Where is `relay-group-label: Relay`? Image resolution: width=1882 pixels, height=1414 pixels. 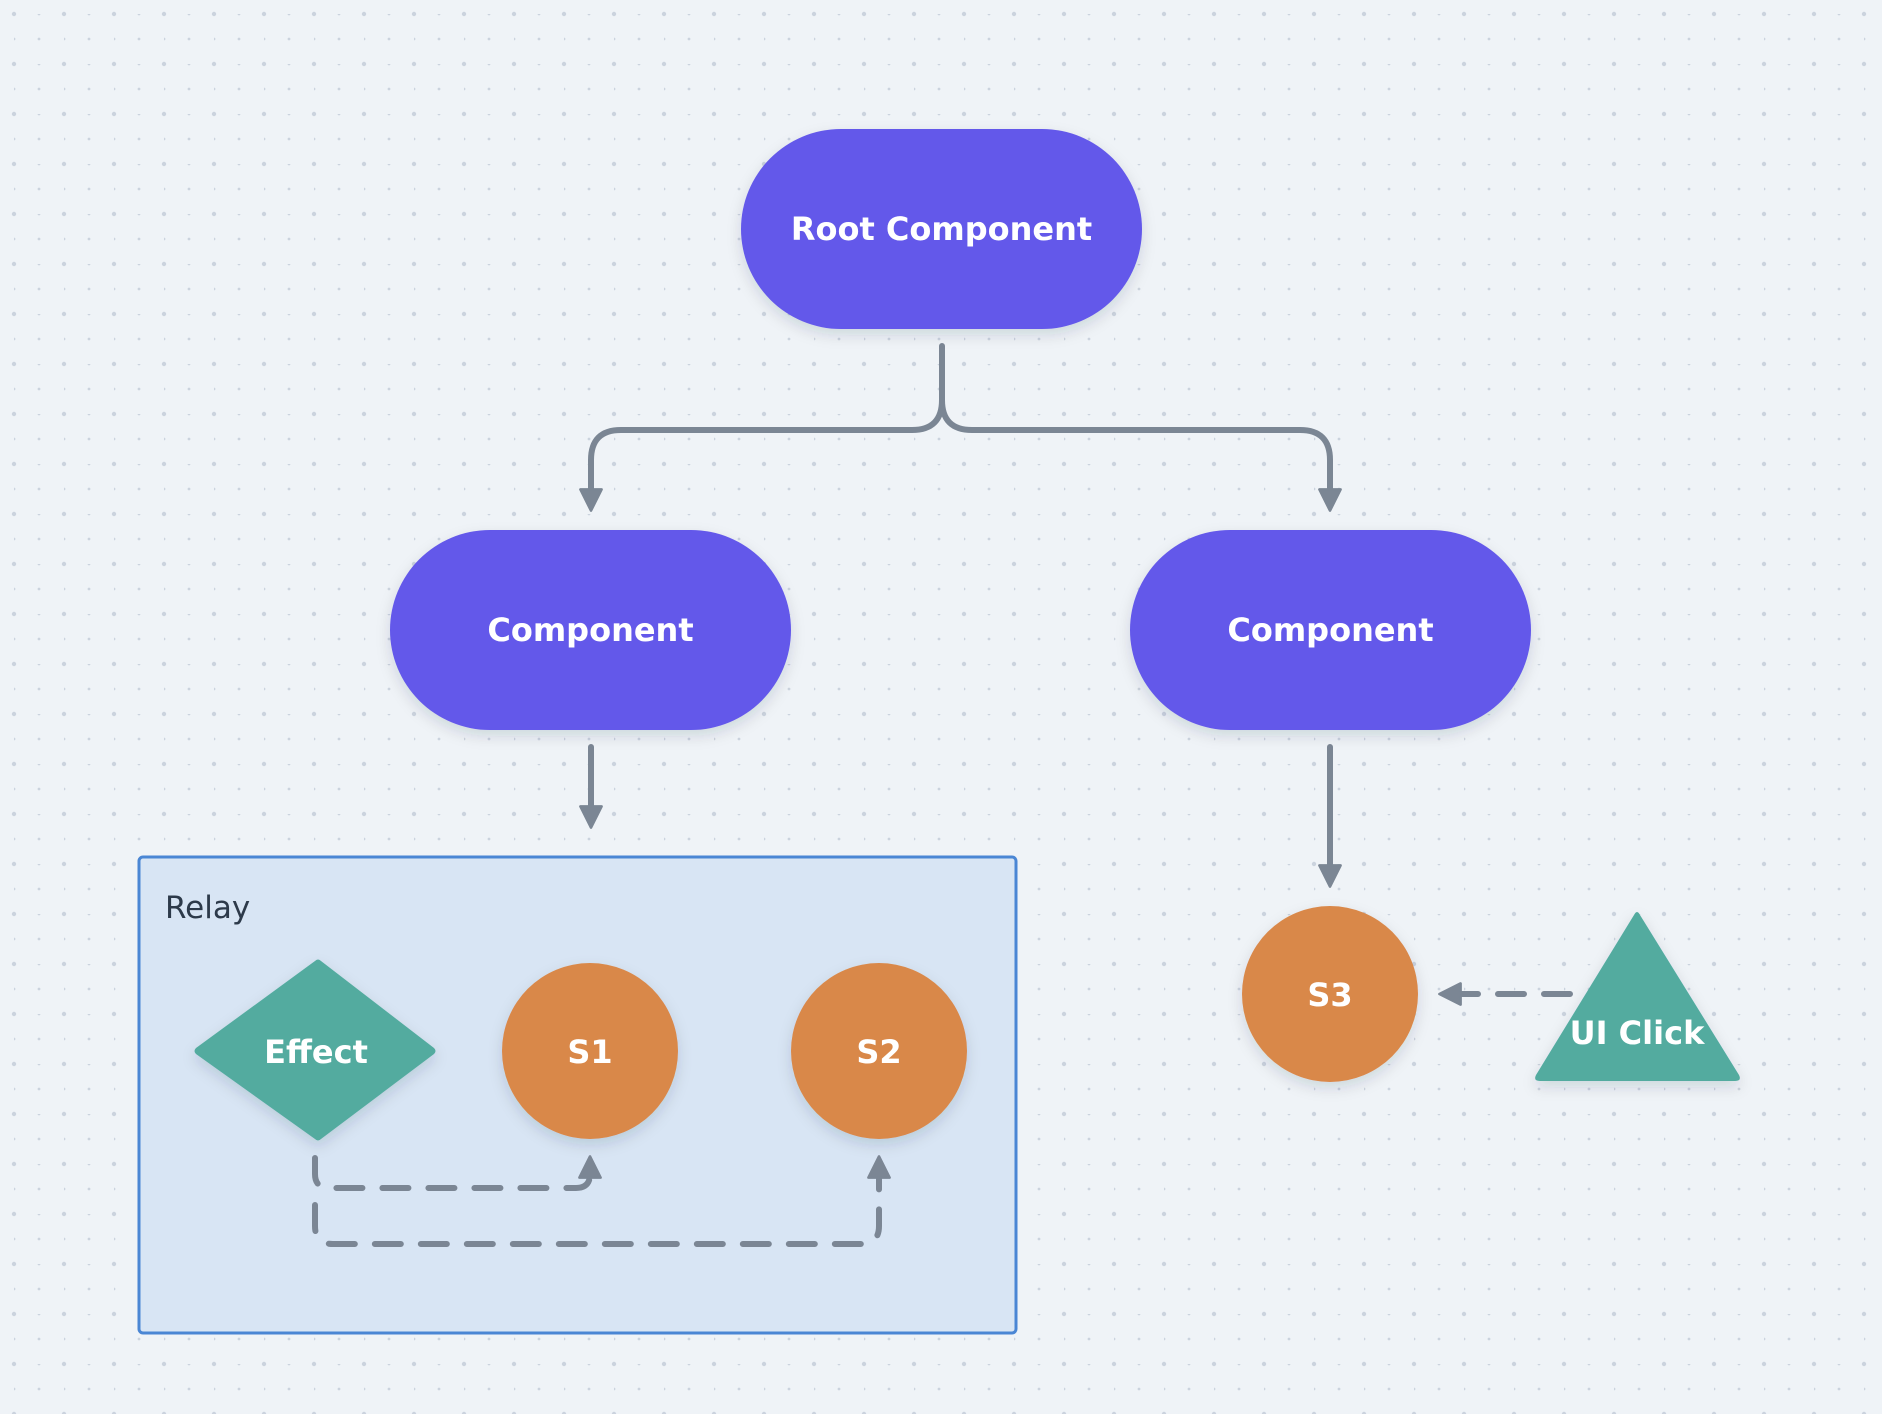 relay-group-label: Relay is located at coordinates (207, 908).